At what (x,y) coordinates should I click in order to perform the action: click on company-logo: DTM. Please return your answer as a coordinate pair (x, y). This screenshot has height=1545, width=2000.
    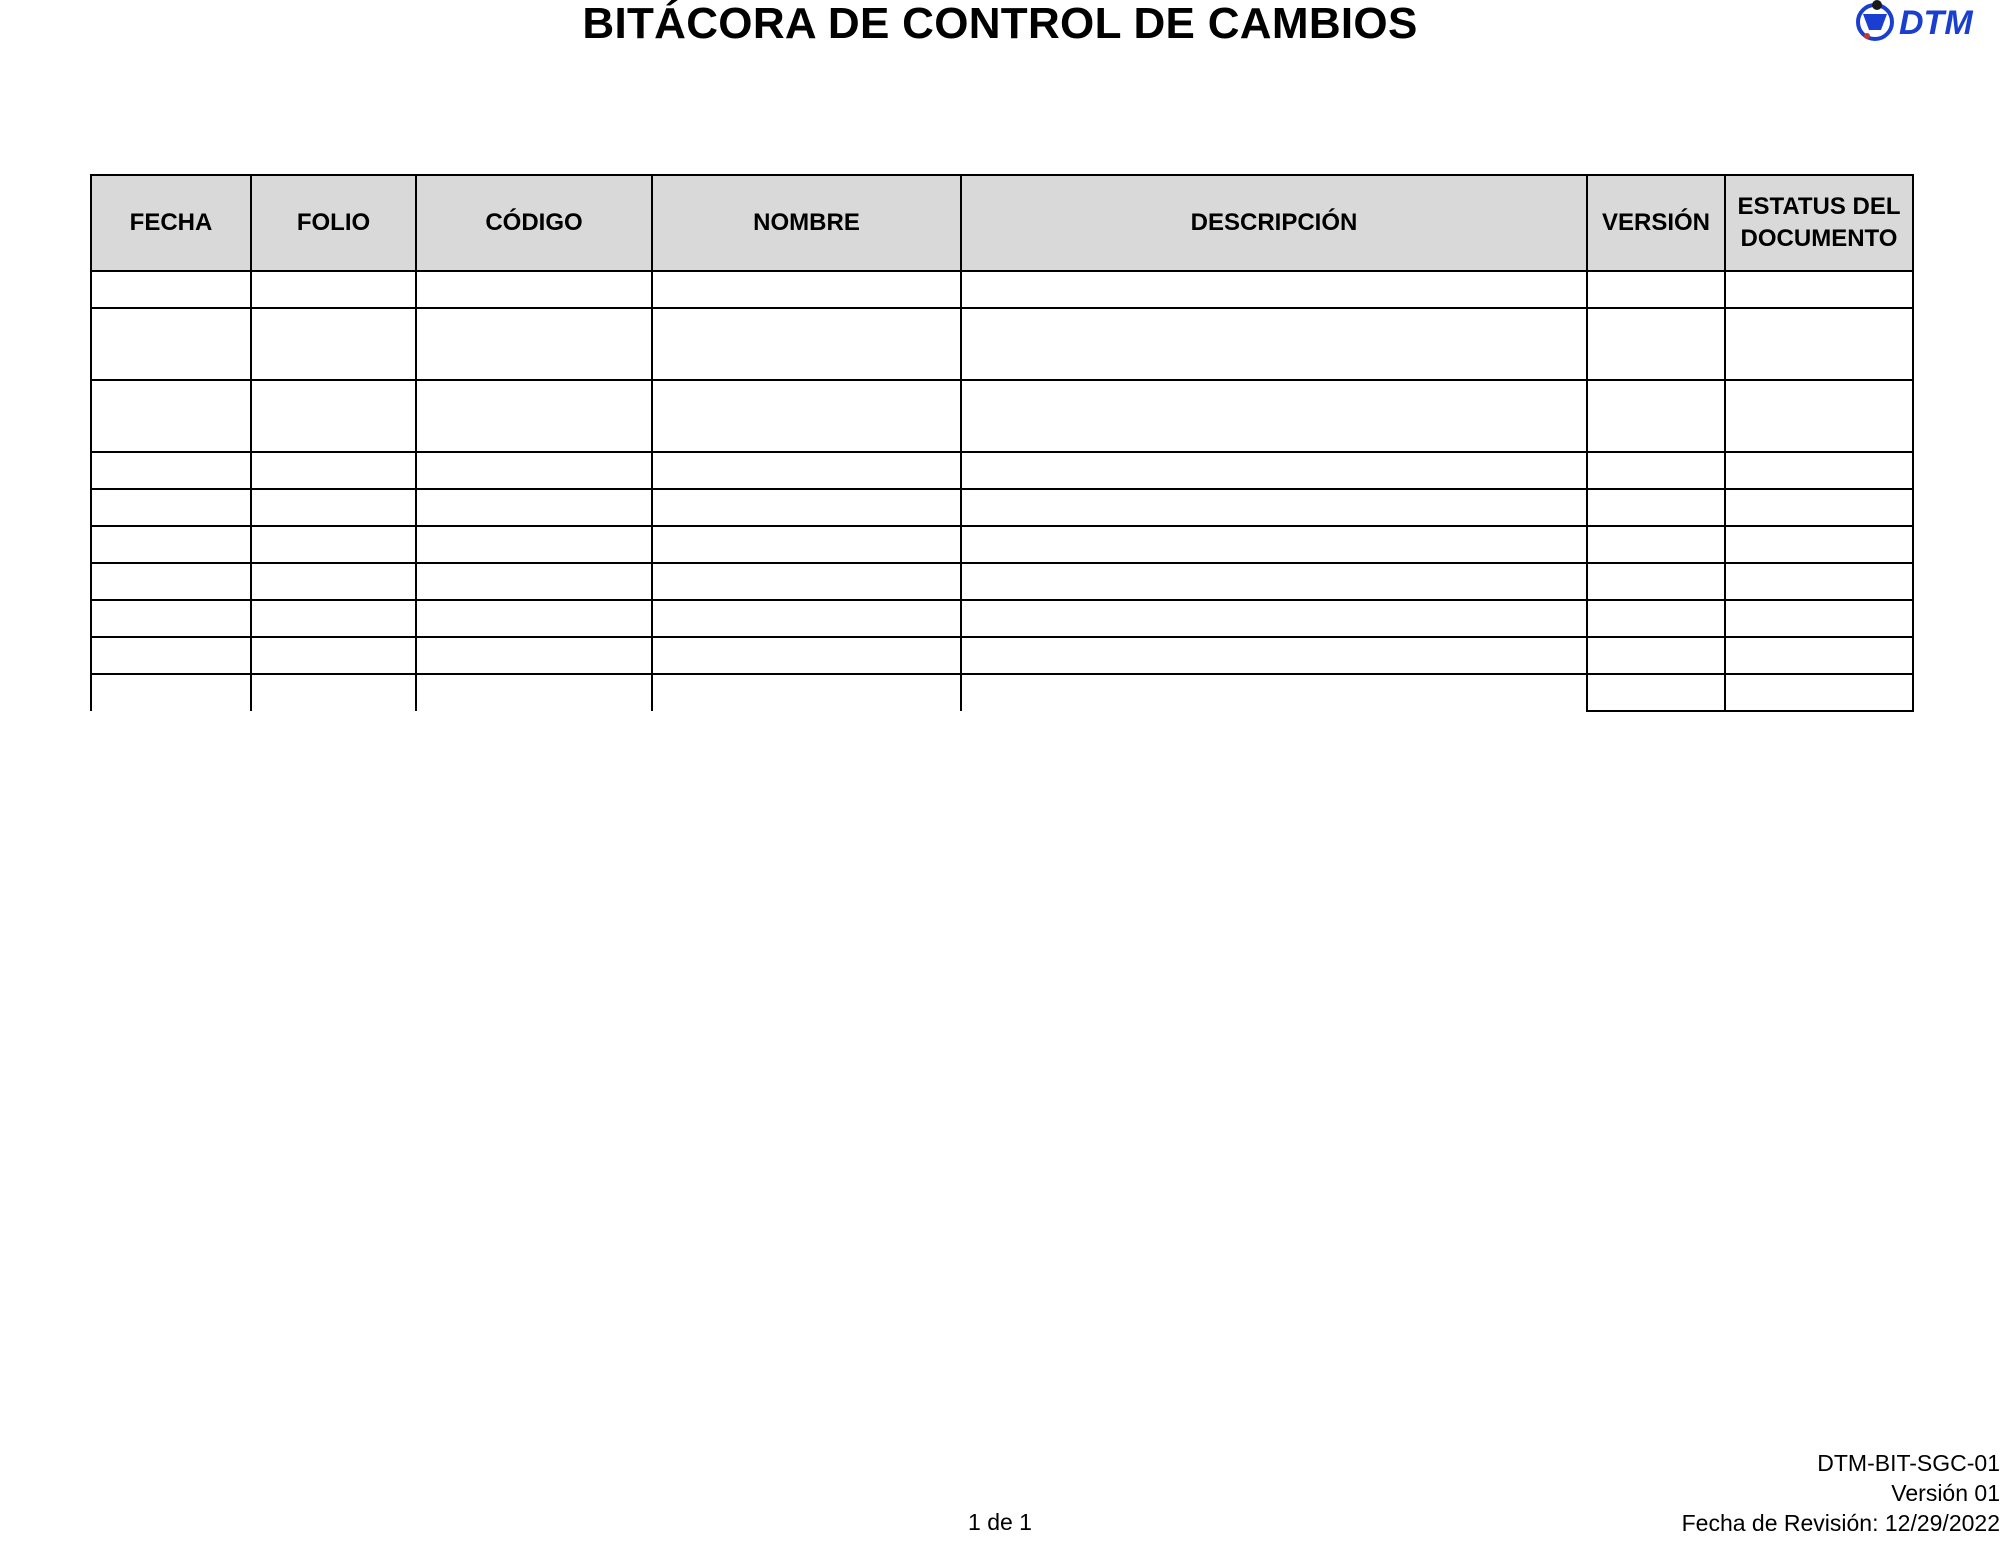
    Looking at the image, I should click on (1926, 22).